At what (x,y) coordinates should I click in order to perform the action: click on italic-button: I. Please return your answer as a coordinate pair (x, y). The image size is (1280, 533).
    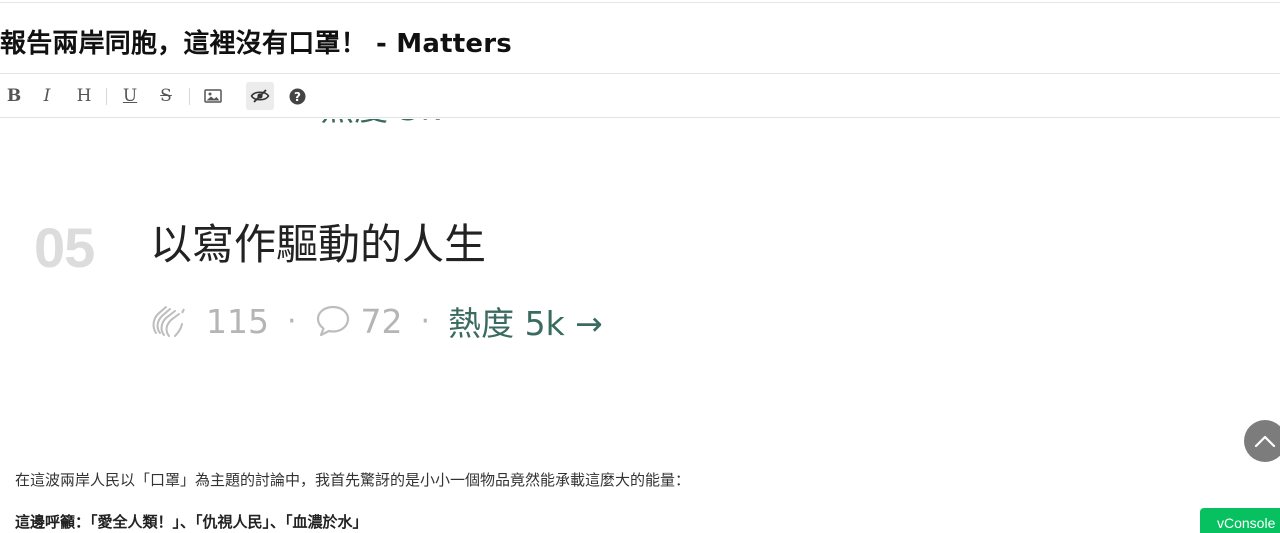
    Looking at the image, I should click on (47, 96).